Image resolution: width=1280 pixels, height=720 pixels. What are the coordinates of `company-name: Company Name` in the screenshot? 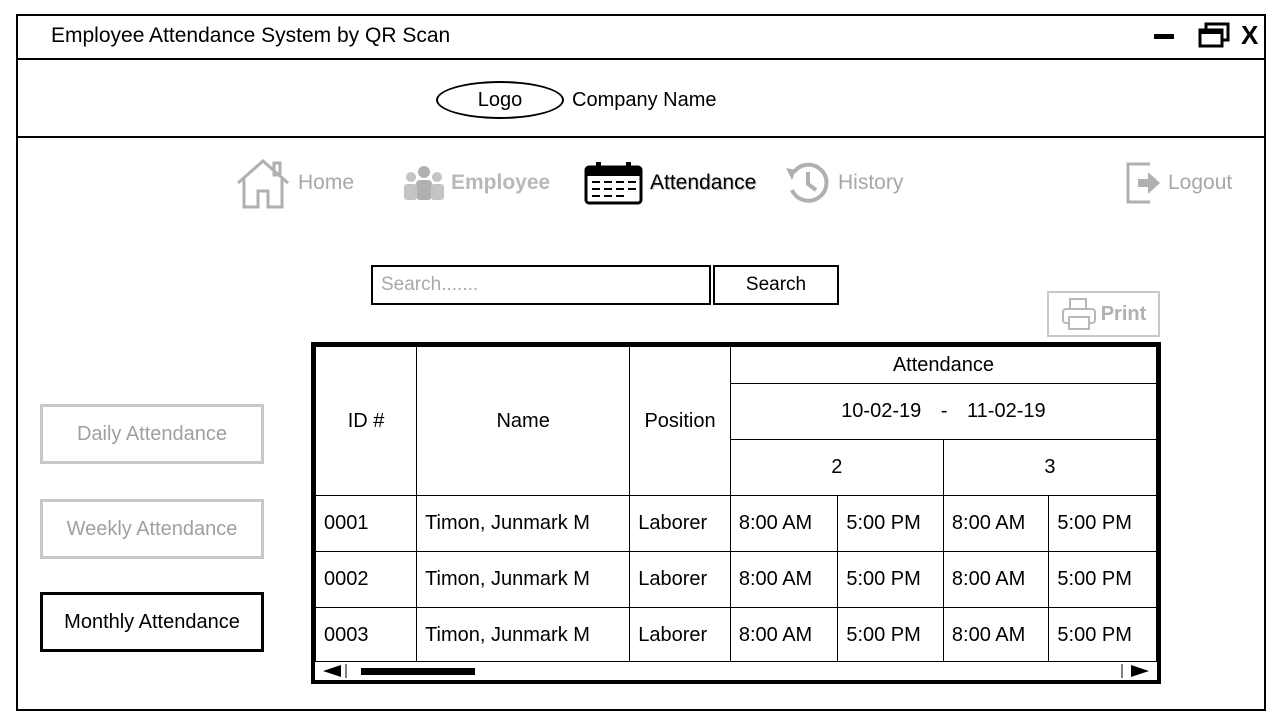 It's located at (644, 100).